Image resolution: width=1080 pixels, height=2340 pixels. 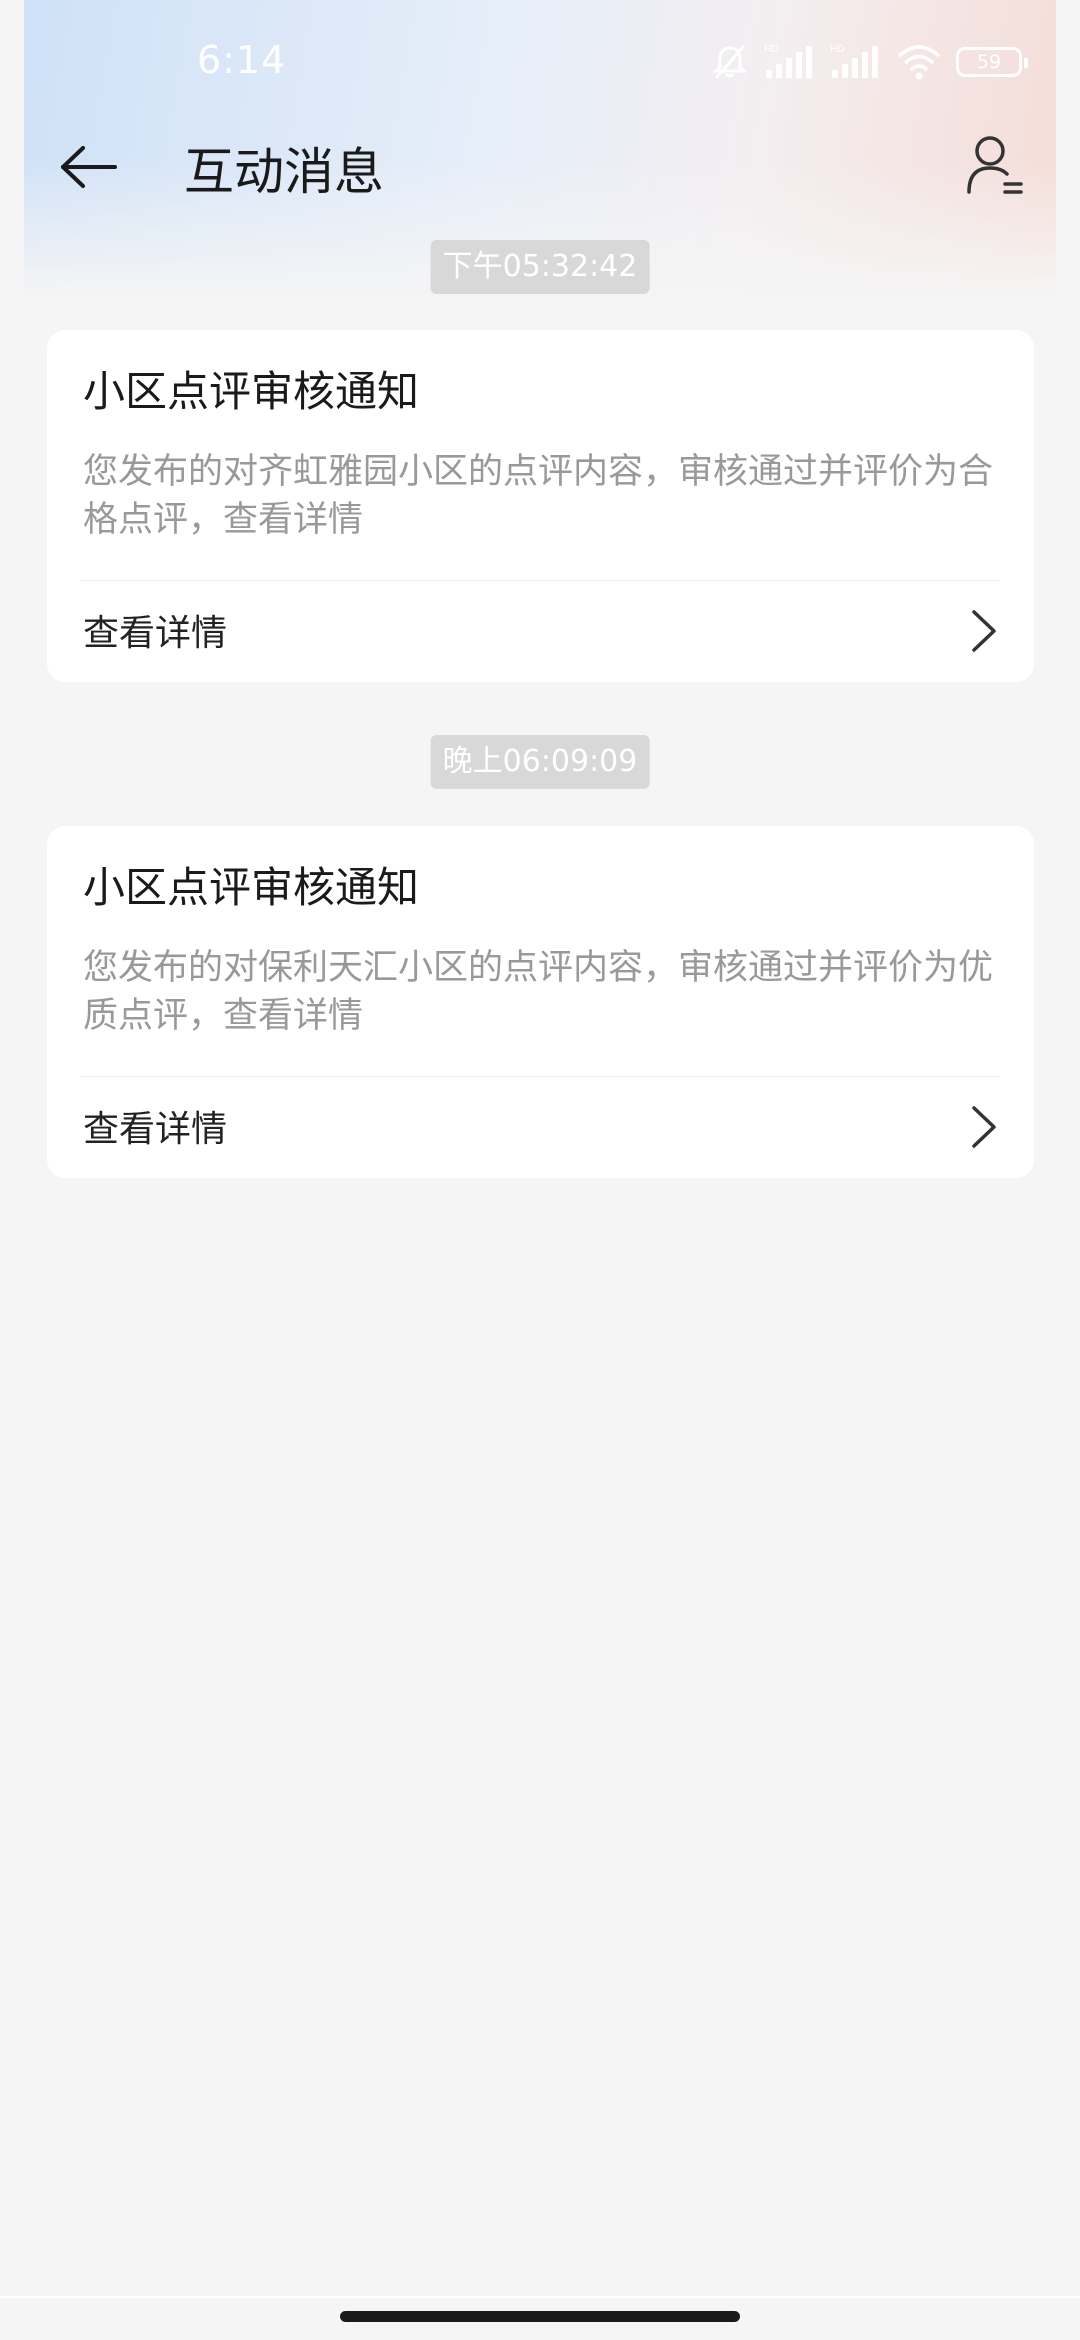 What do you see at coordinates (730, 62) in the screenshot?
I see `mute-icon` at bounding box center [730, 62].